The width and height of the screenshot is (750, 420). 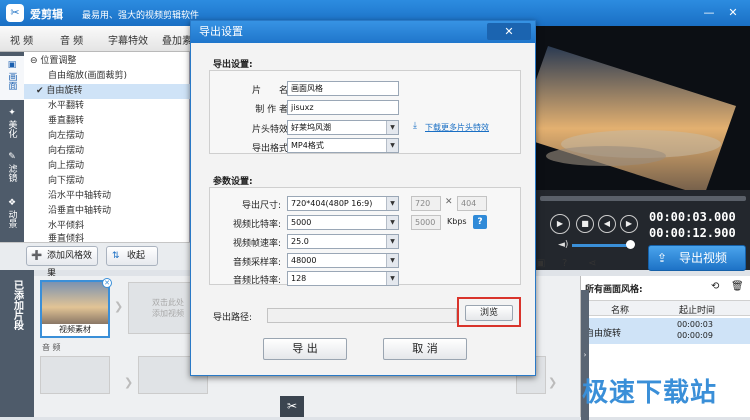 What do you see at coordinates (592, 263) in the screenshot?
I see `share-icon: ⋖` at bounding box center [592, 263].